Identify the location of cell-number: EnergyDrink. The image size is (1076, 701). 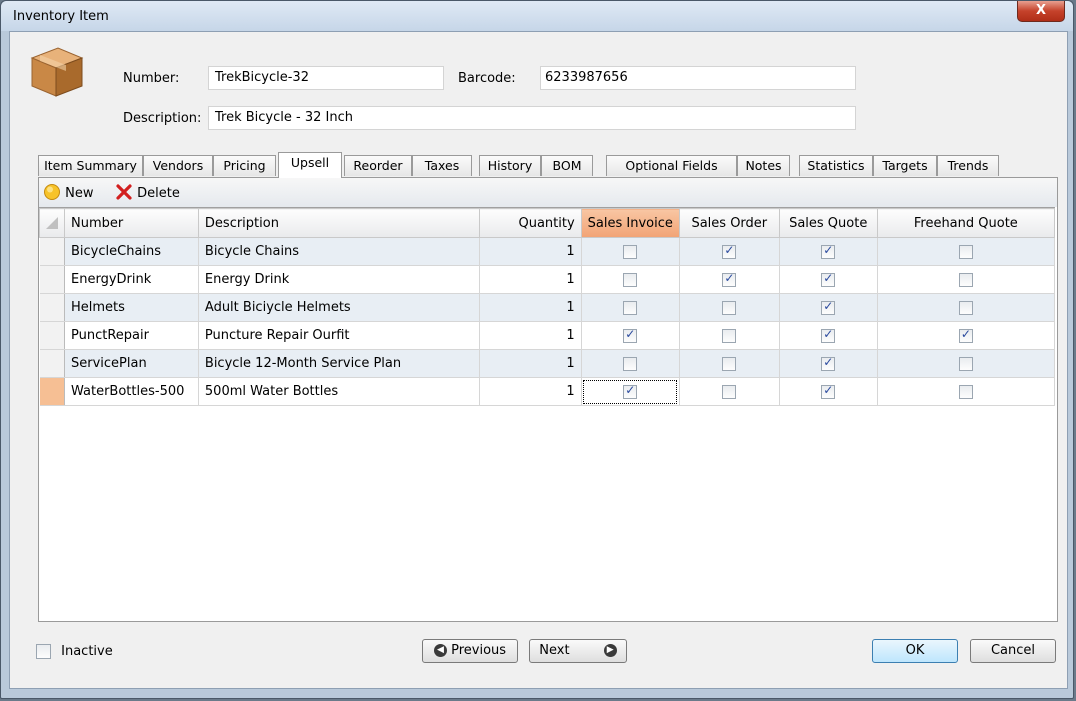
(131, 279).